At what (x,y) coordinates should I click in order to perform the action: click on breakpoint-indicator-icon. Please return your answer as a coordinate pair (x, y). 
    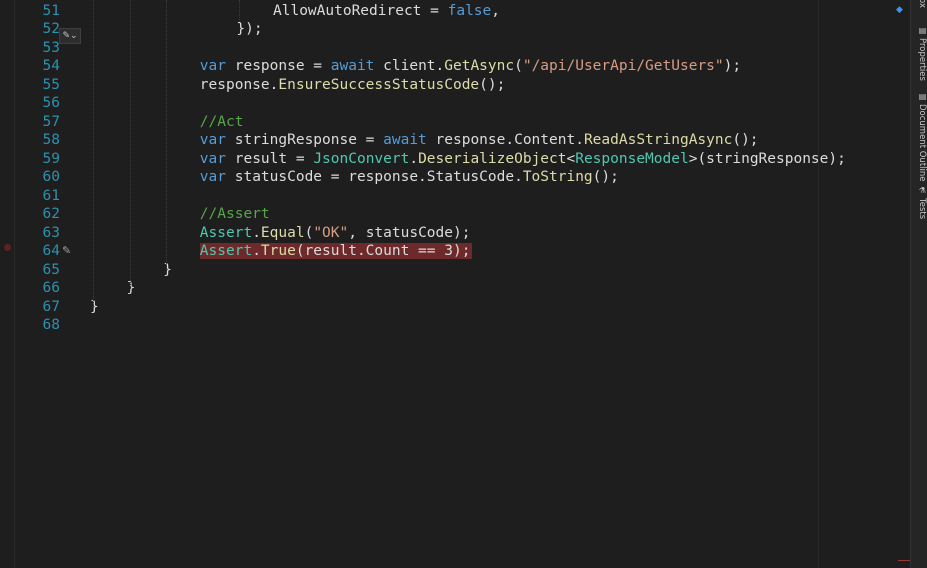
    Looking at the image, I should click on (7, 247).